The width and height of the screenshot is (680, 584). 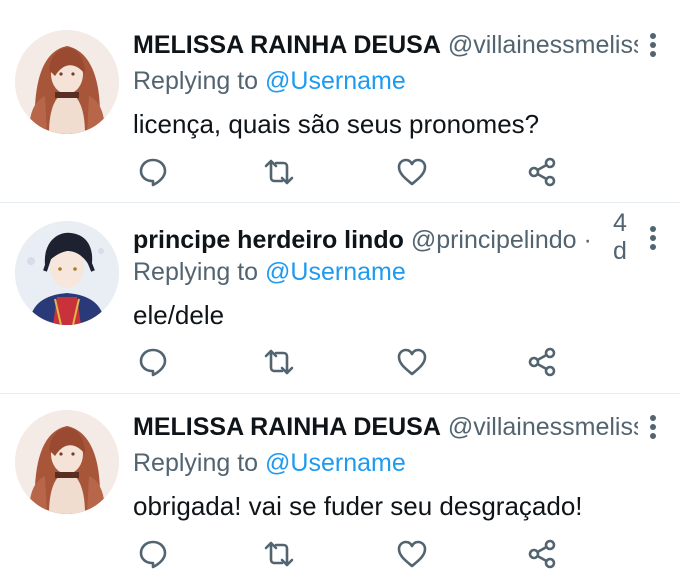 I want to click on tweet-text: licença, quais são seus pronomes?, so click(x=336, y=124).